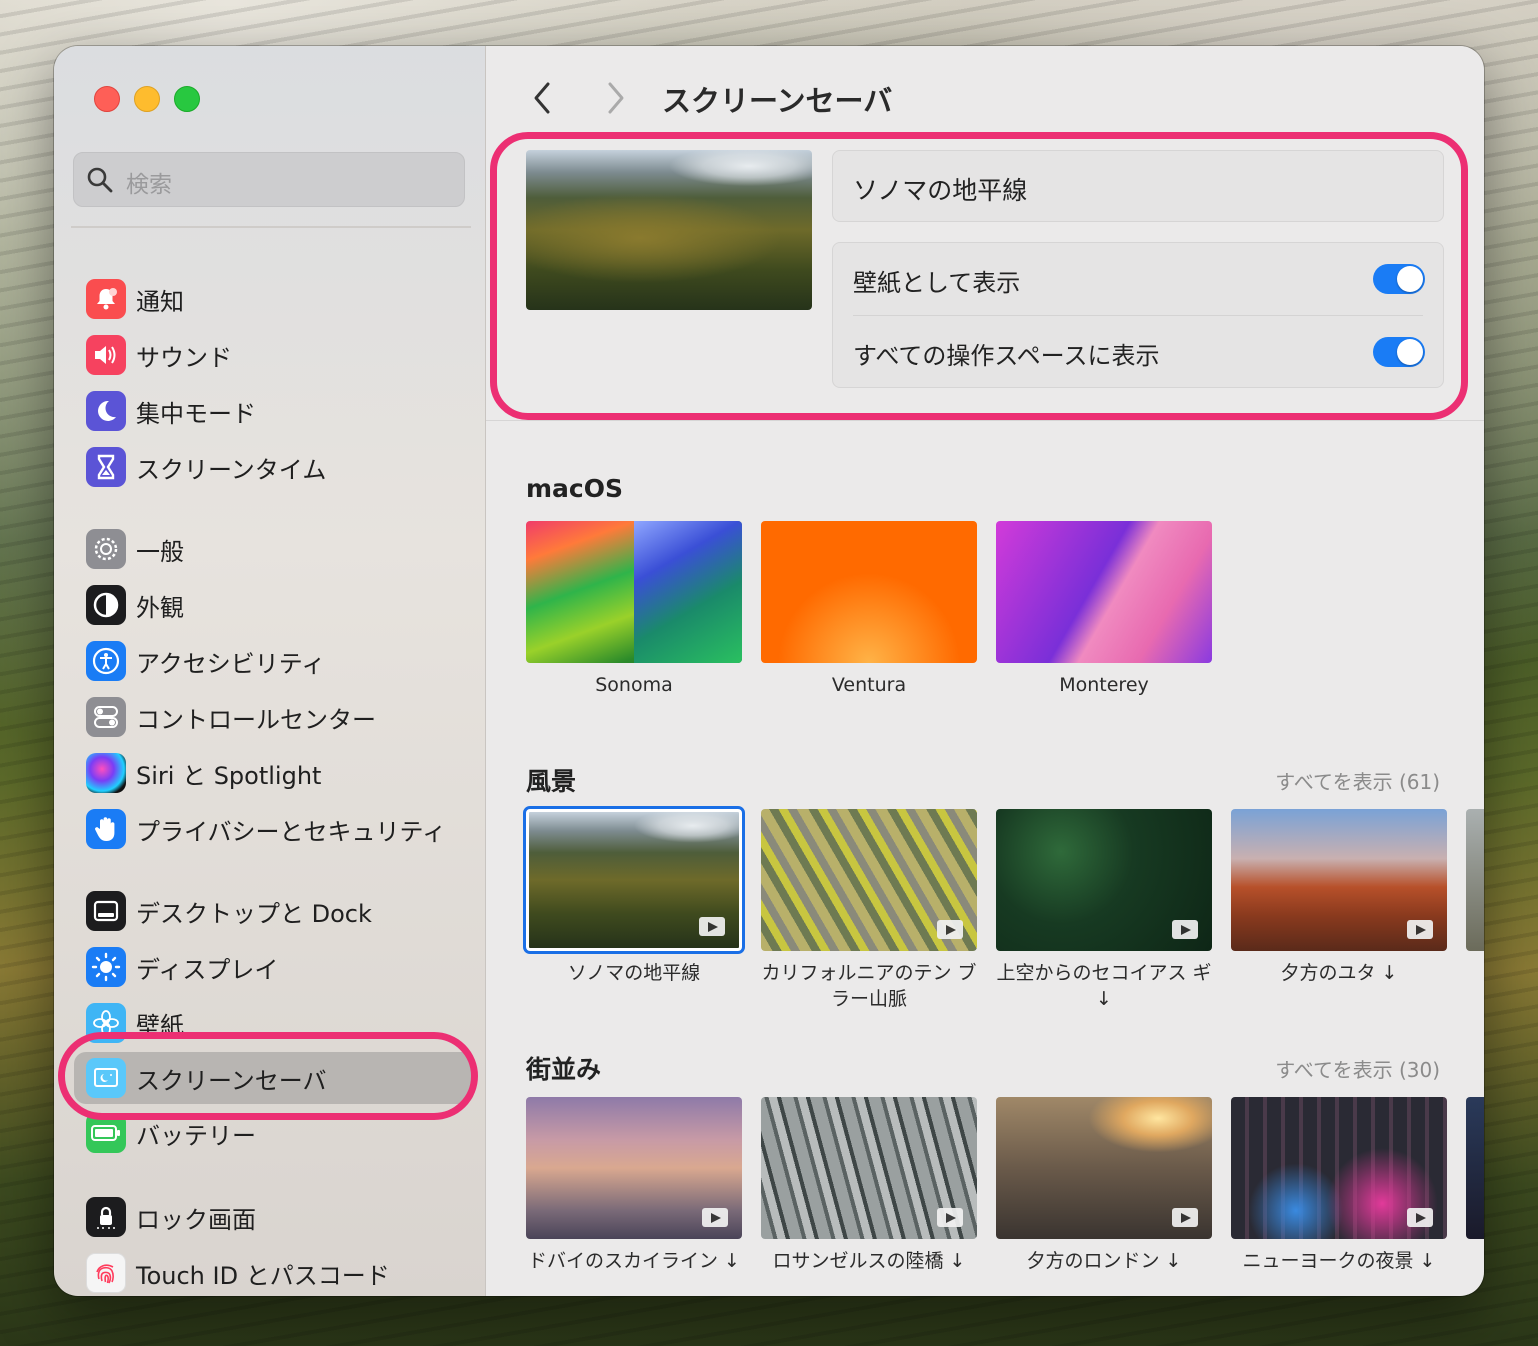  I want to click on sidebar-item-appearance: 外観, so click(274, 605).